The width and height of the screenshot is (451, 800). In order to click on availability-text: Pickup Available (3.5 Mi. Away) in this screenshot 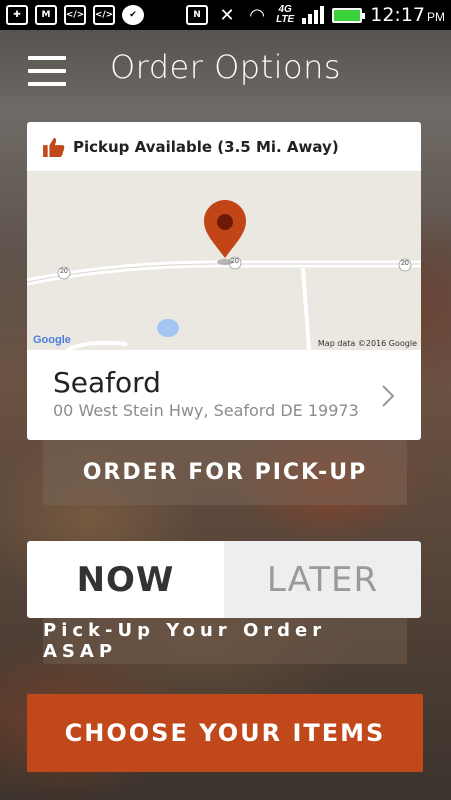, I will do `click(206, 146)`.